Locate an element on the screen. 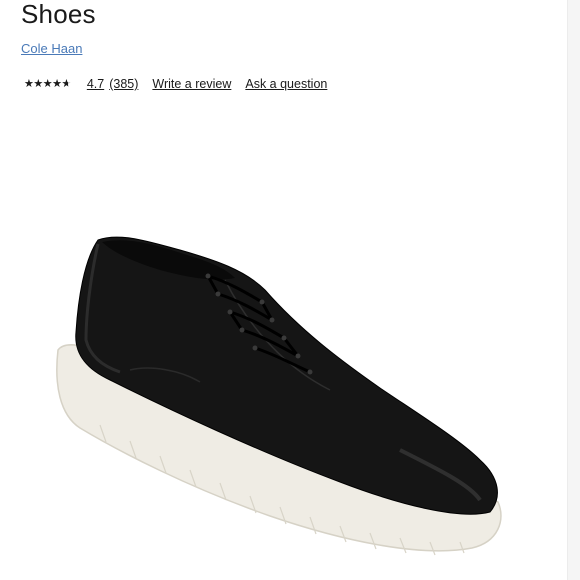  write-review-link: Write a review is located at coordinates (191, 84).